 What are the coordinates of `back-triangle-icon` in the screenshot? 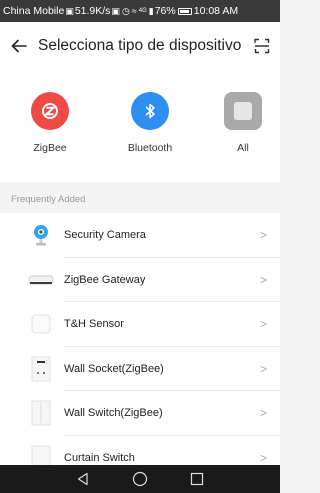 It's located at (83, 479).